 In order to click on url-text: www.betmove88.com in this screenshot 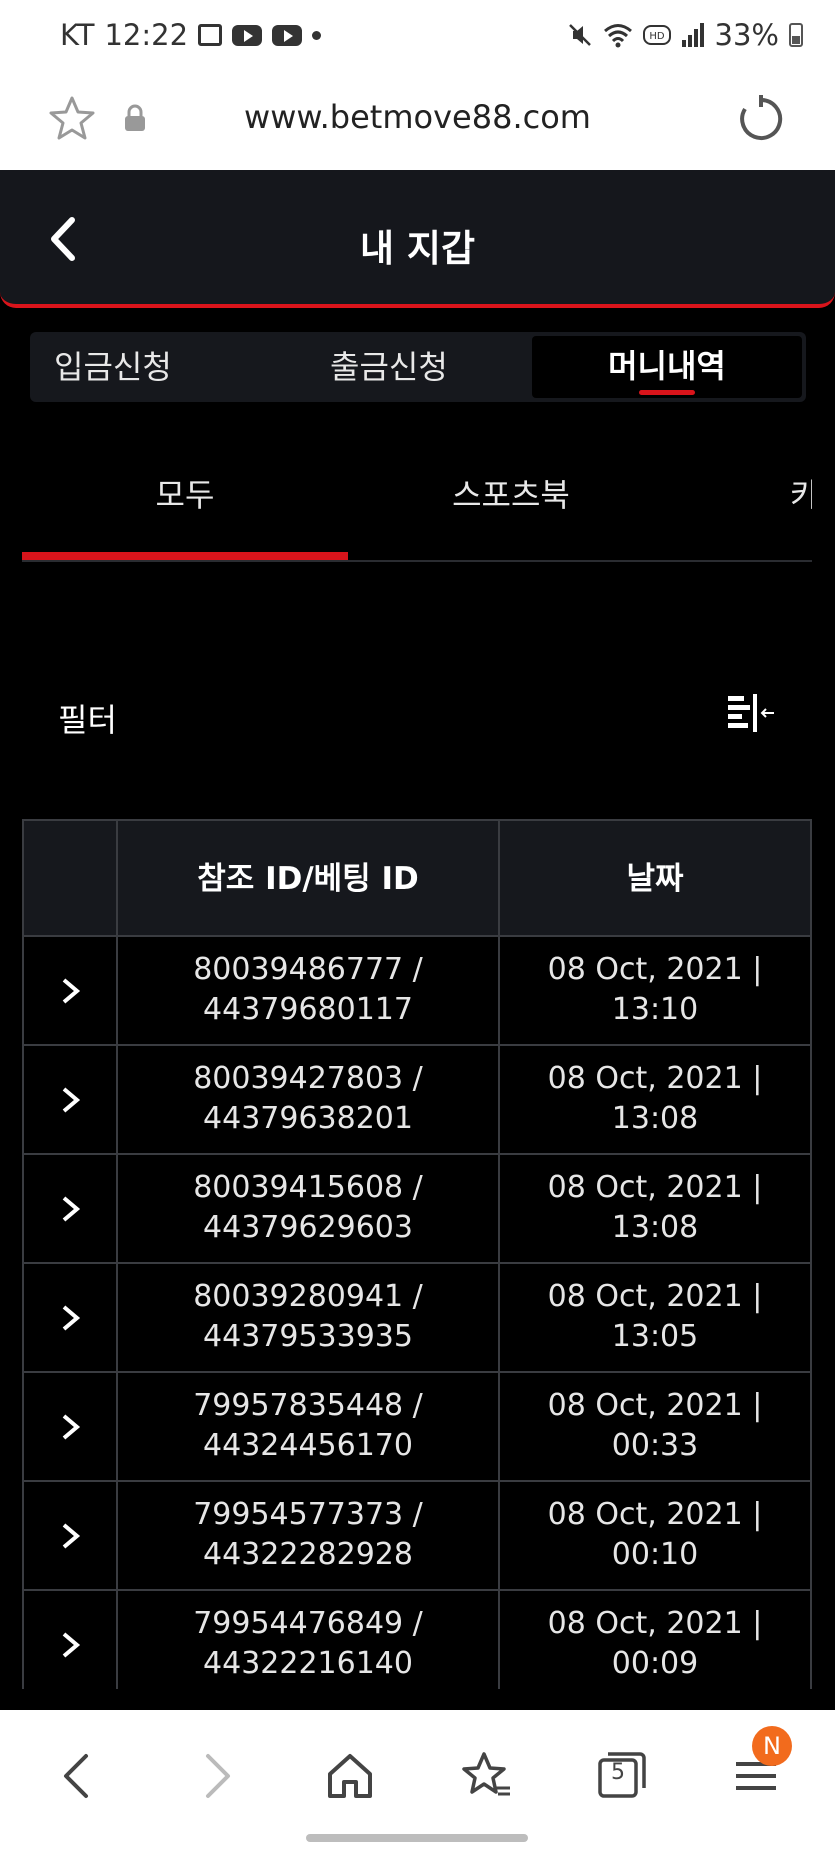, I will do `click(417, 117)`.